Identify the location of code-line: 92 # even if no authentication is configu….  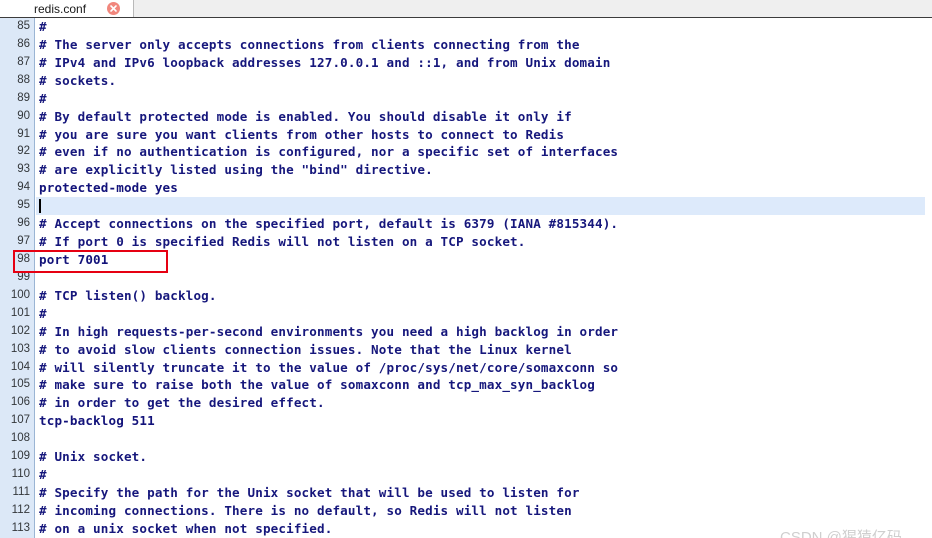
(466, 152).